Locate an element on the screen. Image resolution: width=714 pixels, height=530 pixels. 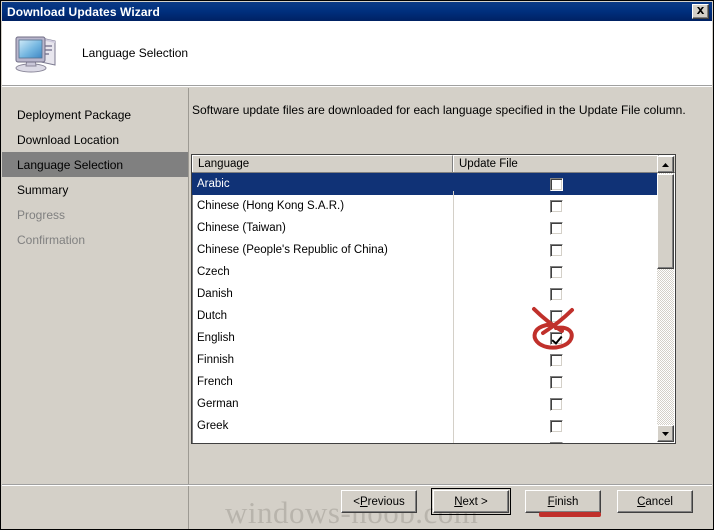
french-checkbox is located at coordinates (556, 382).